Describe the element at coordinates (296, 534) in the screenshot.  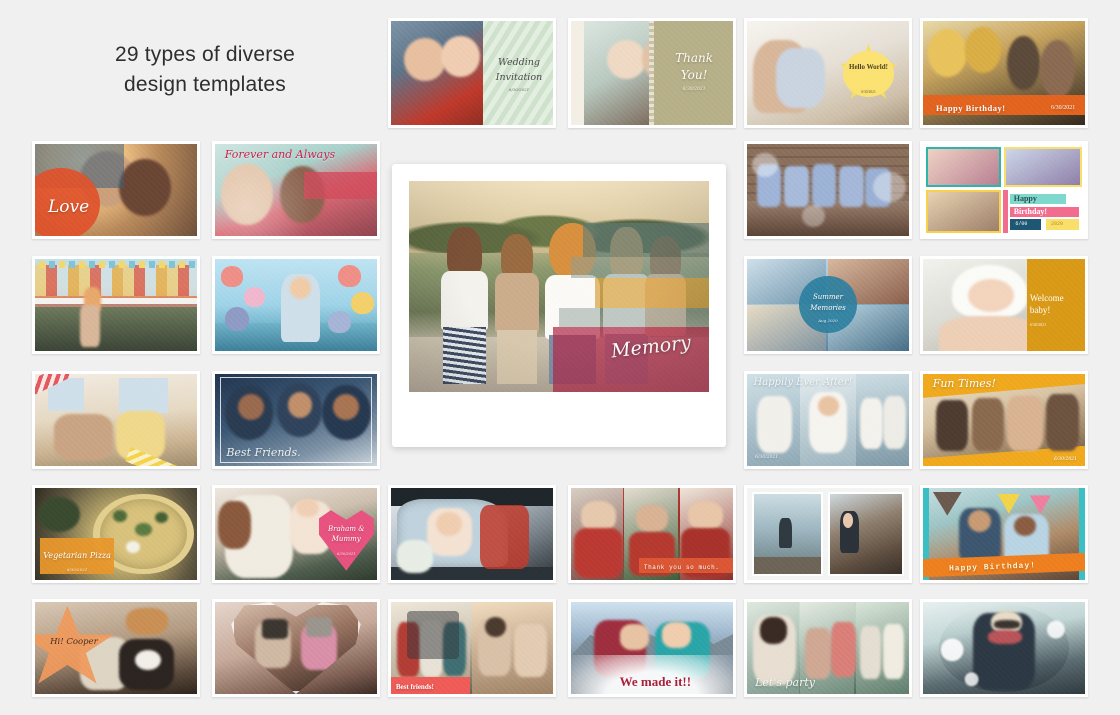
I see `template-card-braham-and-mummy: Braham & Mummy 6/30/2021` at that location.